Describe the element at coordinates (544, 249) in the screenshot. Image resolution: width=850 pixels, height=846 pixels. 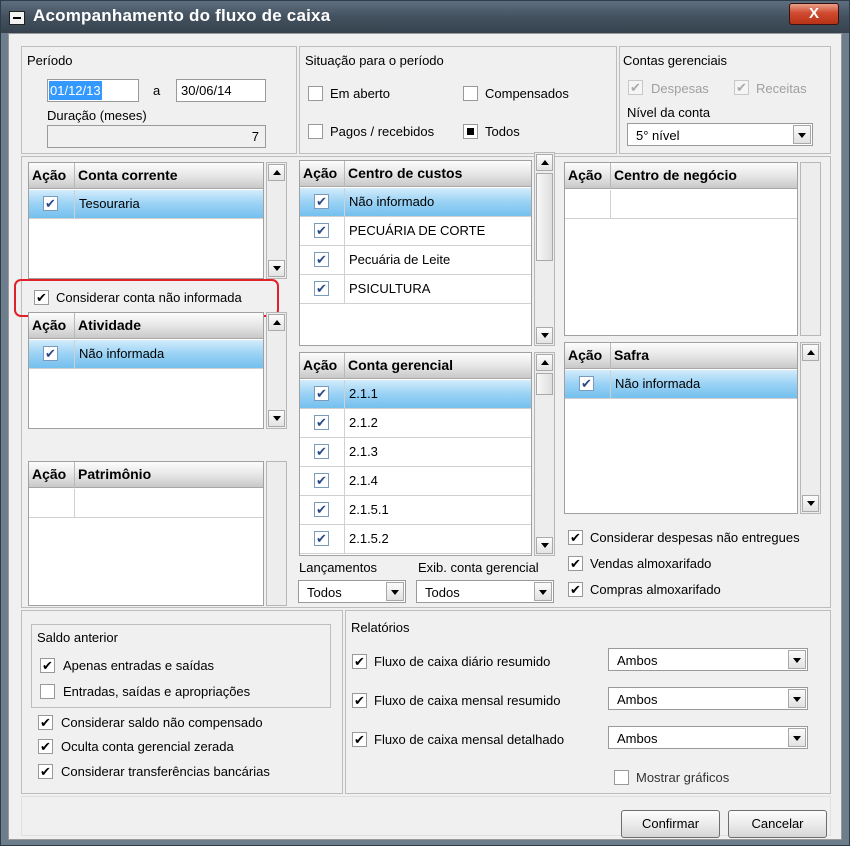
I see `centro-custos-scrollbar` at that location.